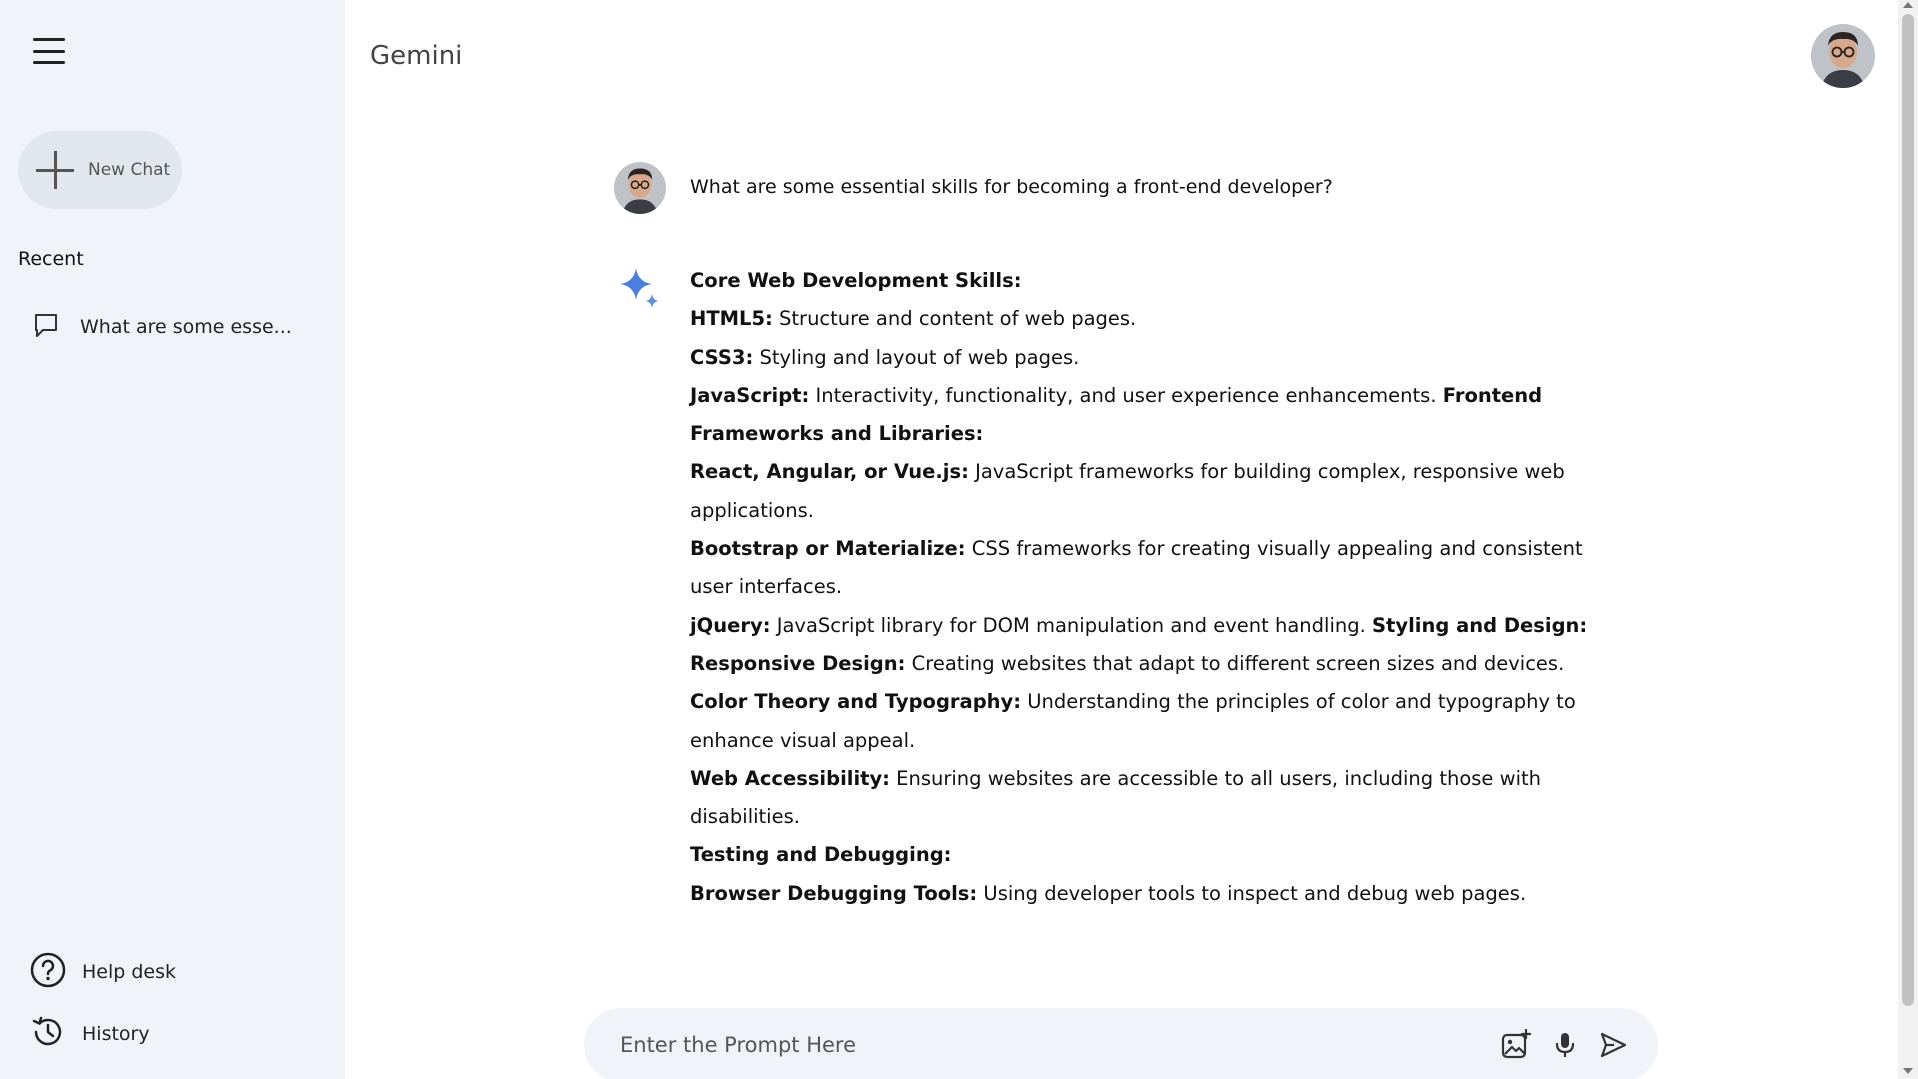 The height and width of the screenshot is (1079, 1918). What do you see at coordinates (821, 855) in the screenshot?
I see `response-line: Testing and Debugging:` at bounding box center [821, 855].